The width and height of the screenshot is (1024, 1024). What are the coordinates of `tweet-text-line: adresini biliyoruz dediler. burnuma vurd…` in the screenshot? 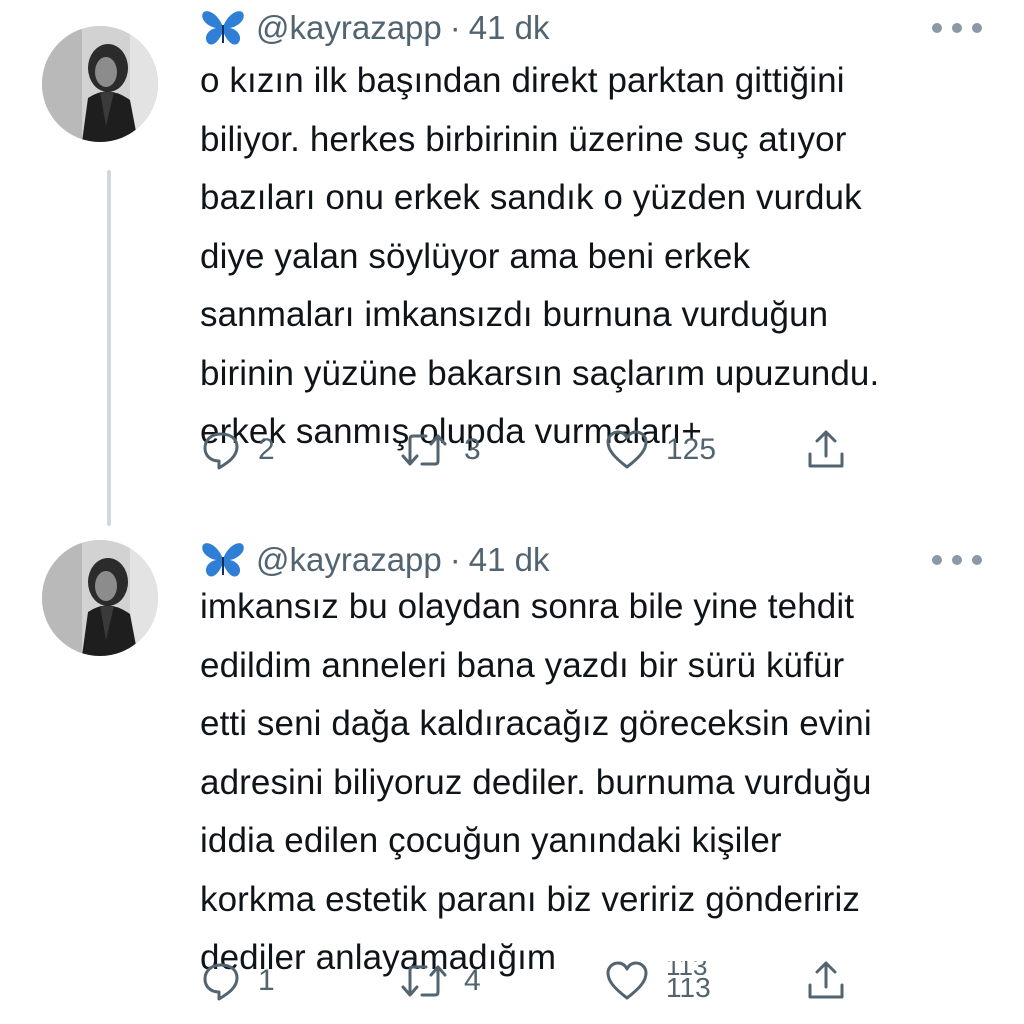 It's located at (536, 782).